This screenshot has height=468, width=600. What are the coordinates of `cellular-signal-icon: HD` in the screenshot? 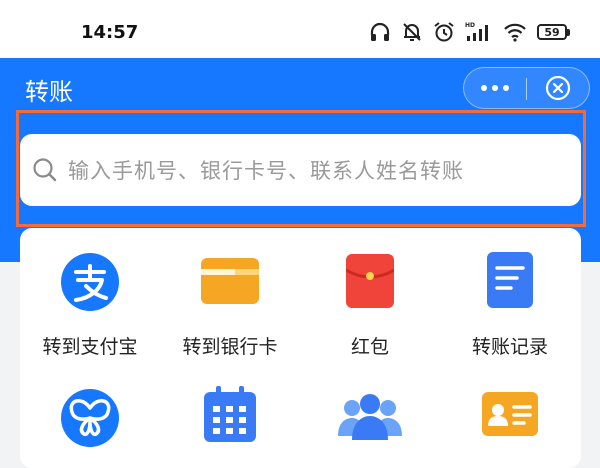 It's located at (476, 31).